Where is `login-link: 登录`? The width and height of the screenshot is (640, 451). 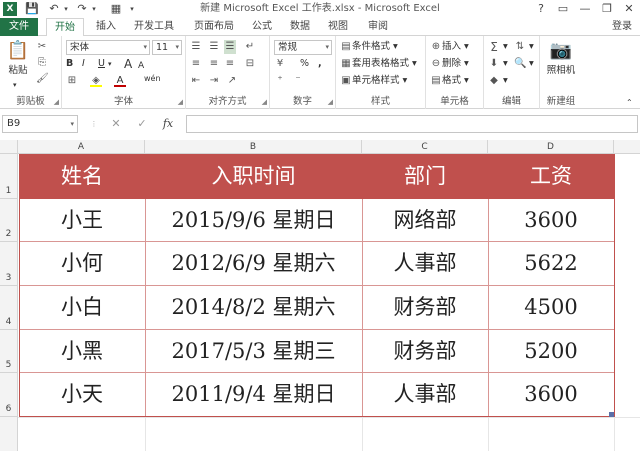 login-link: 登录 is located at coordinates (622, 27).